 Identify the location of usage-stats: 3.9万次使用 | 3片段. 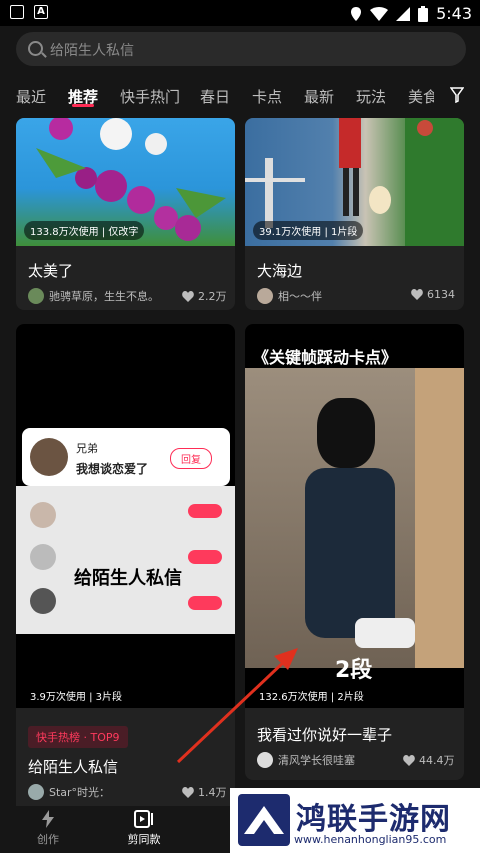
(76, 695).